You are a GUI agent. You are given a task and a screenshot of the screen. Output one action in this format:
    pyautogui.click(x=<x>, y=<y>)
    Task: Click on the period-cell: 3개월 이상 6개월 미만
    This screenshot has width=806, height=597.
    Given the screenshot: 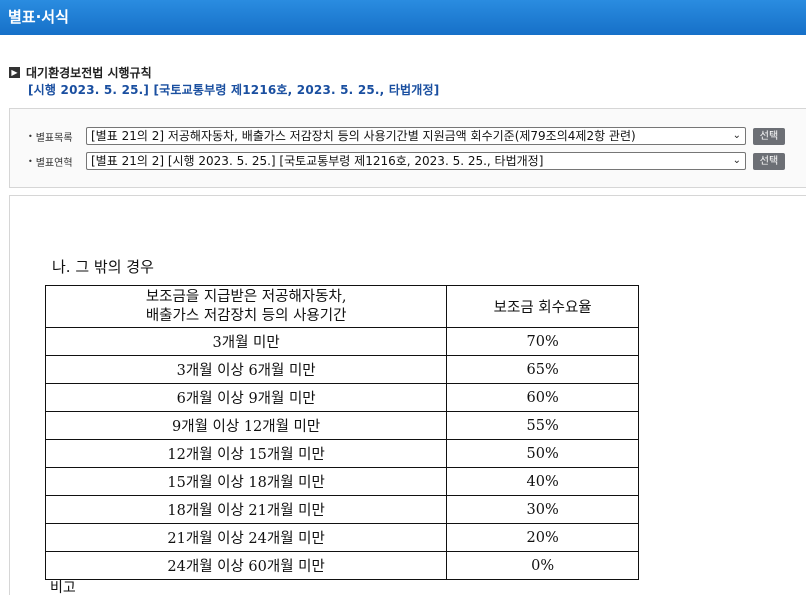 What is the action you would take?
    pyautogui.click(x=246, y=369)
    